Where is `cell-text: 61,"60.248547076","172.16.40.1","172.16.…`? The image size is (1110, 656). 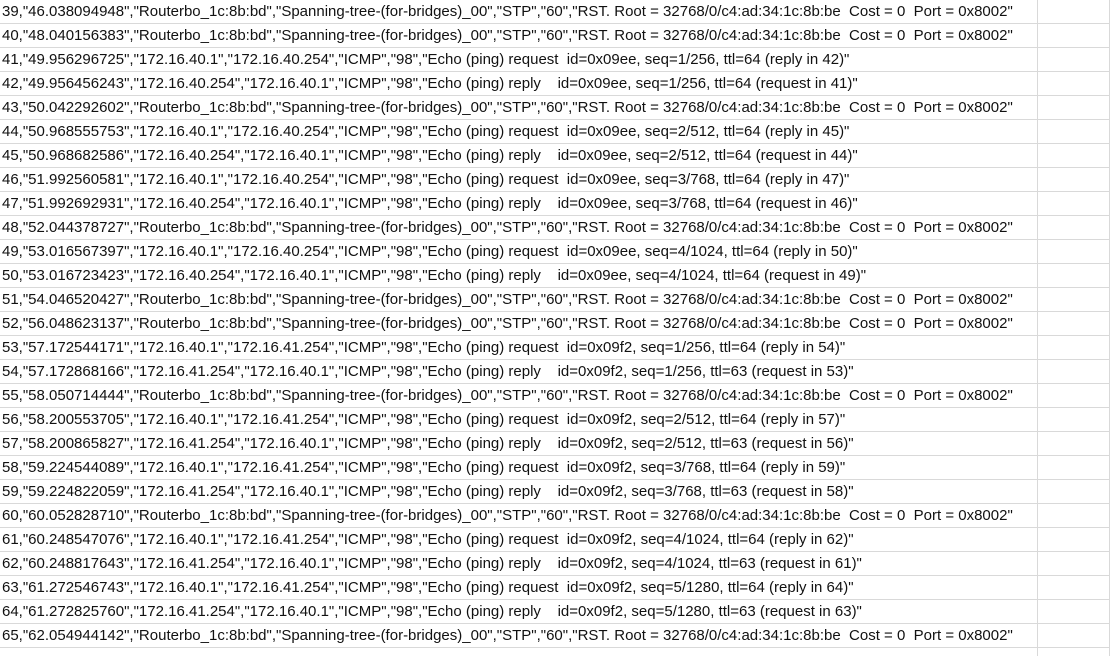 cell-text: 61,"60.248547076","172.16.40.1","172.16.… is located at coordinates (428, 540).